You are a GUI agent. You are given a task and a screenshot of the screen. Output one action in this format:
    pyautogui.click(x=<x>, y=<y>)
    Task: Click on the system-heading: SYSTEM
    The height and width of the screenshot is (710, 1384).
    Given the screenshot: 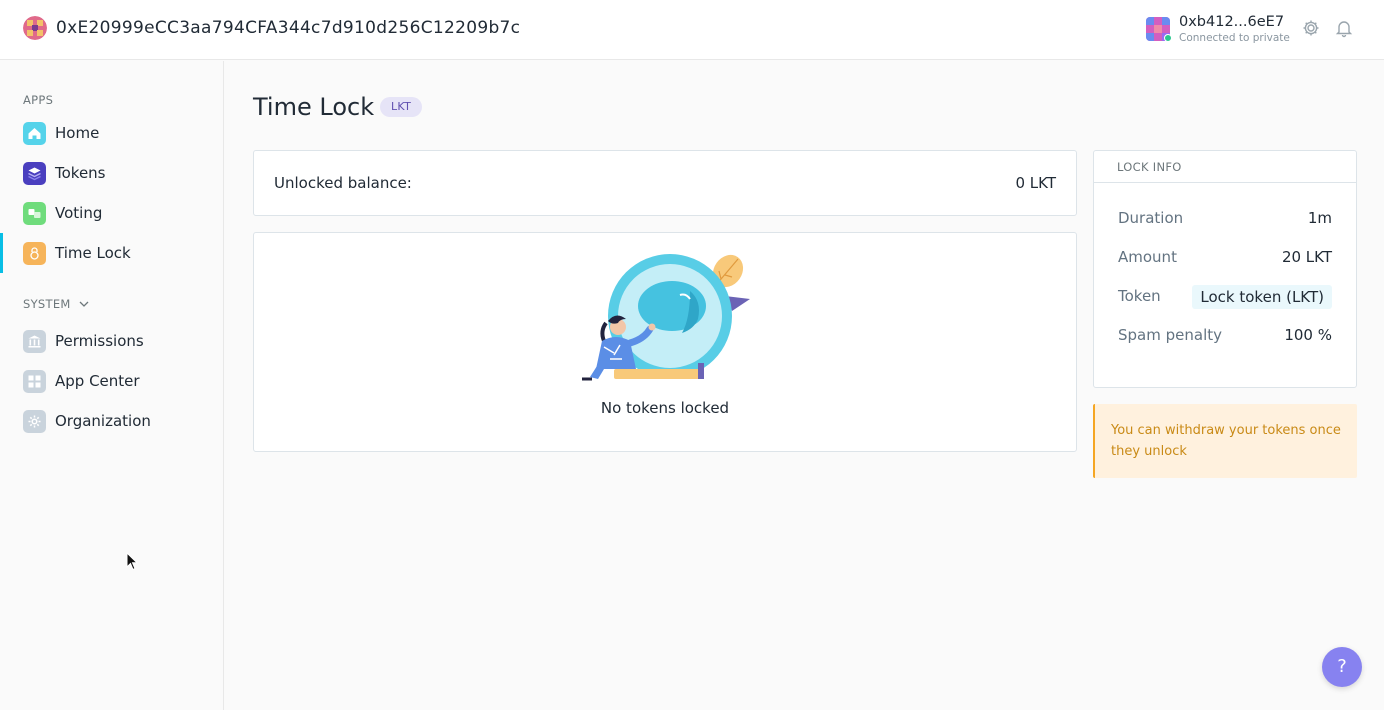 What is the action you would take?
    pyautogui.click(x=56, y=304)
    